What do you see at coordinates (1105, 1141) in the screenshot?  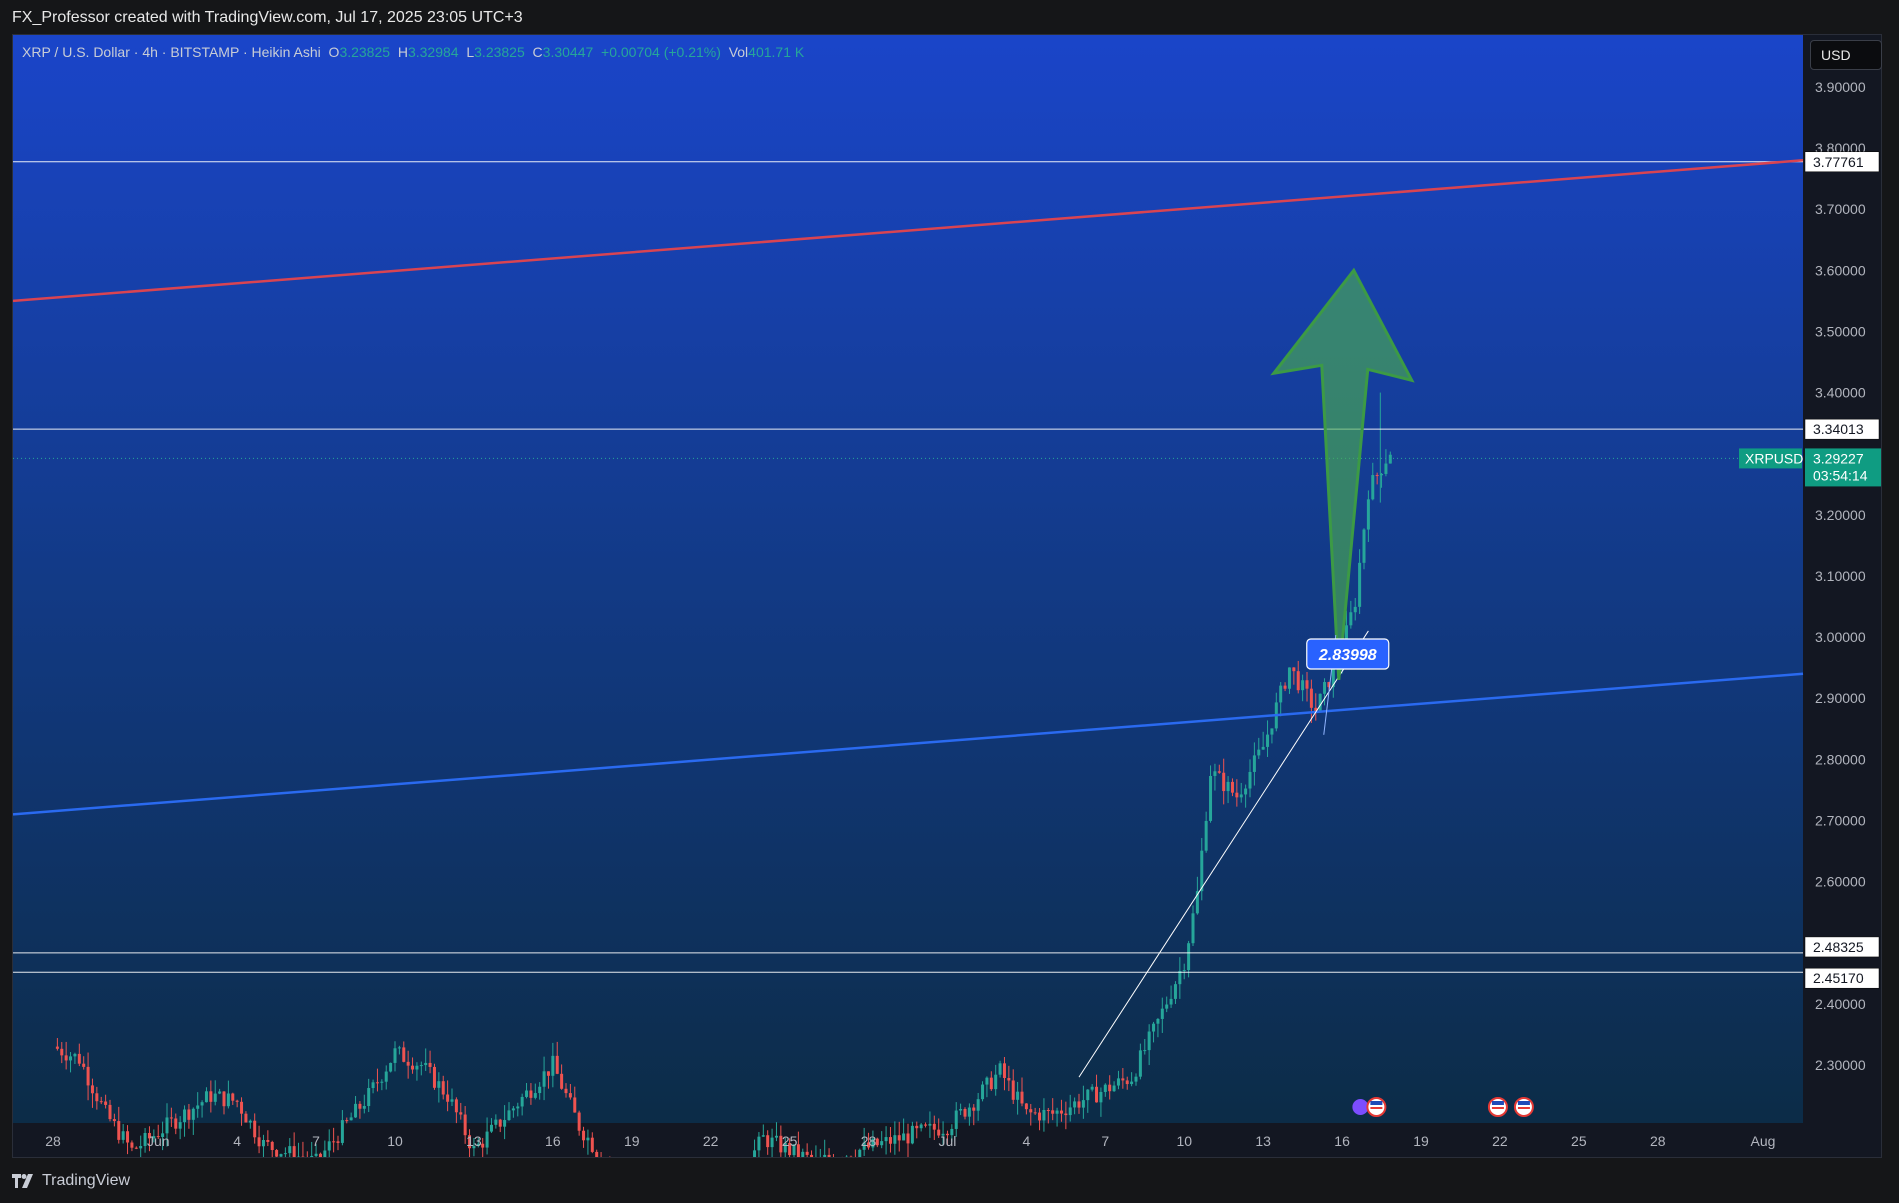 I see `time-tick-label: 7` at bounding box center [1105, 1141].